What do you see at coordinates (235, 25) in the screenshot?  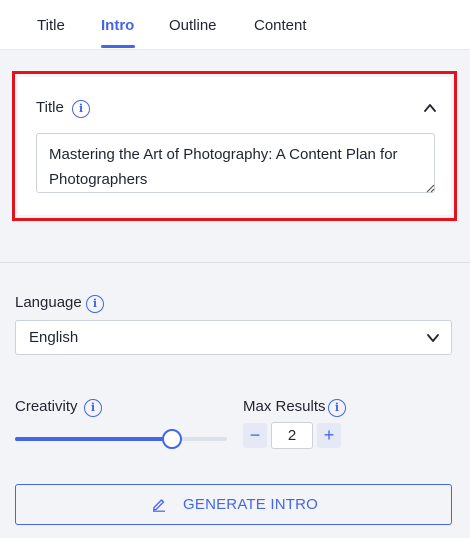 I see `tab-bar: Title Intro Outline Content` at bounding box center [235, 25].